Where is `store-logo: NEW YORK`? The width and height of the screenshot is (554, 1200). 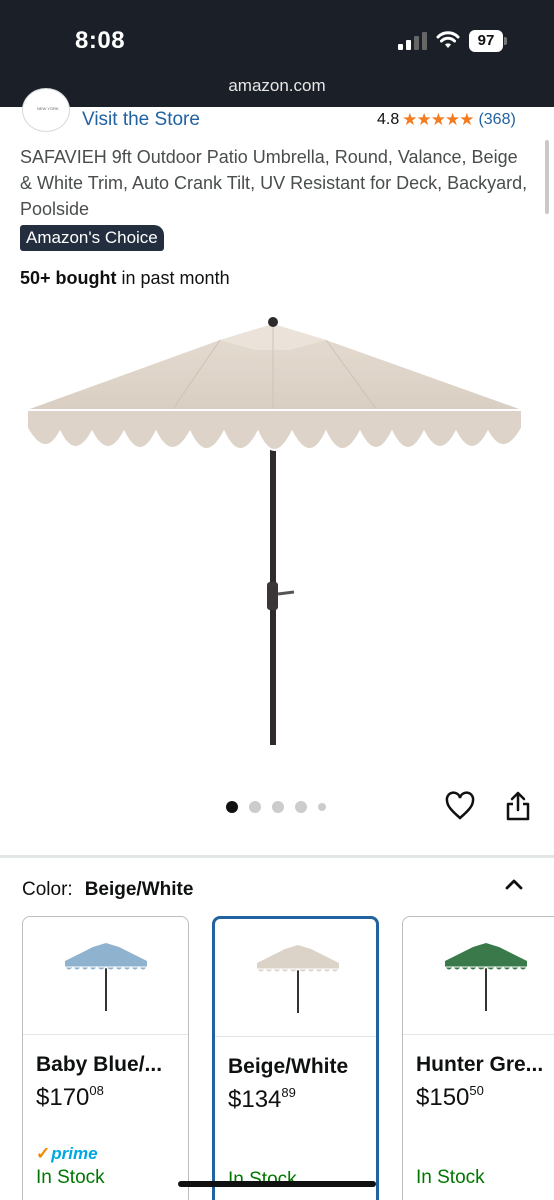 store-logo: NEW YORK is located at coordinates (46, 110).